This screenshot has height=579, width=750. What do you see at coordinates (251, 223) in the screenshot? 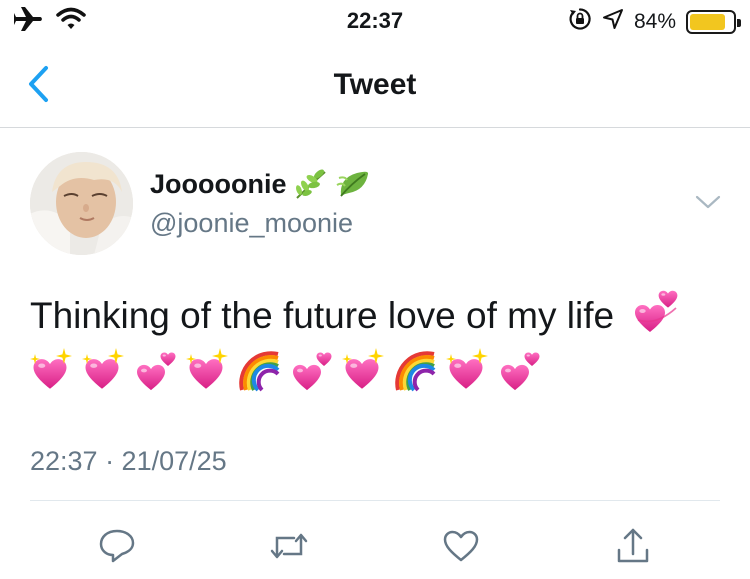
I see `user-handle: @joonie_moonie` at bounding box center [251, 223].